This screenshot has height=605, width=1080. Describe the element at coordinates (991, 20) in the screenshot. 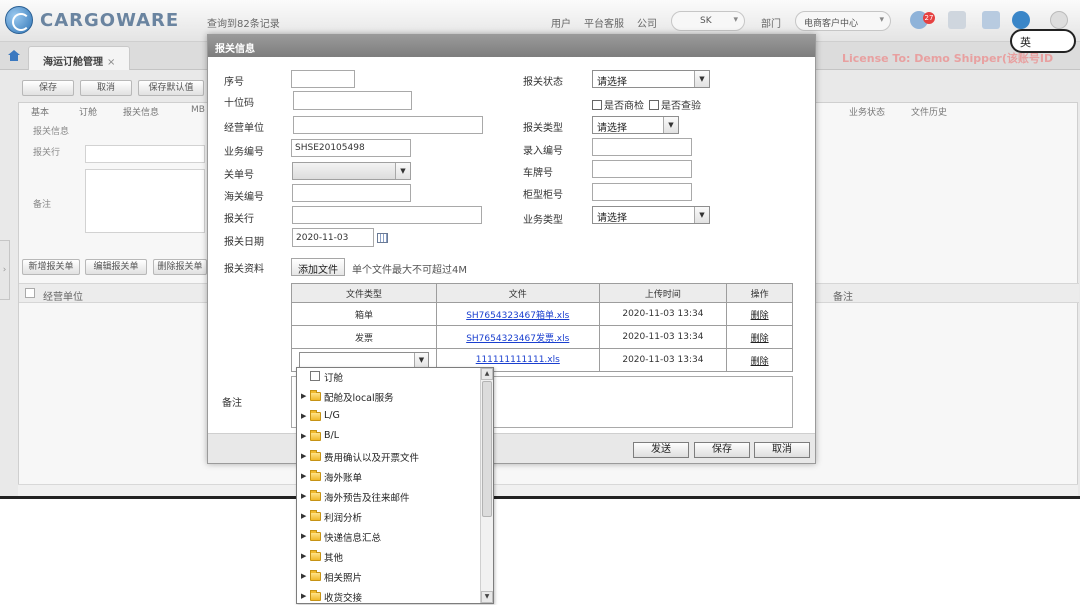

I see `home-icon` at that location.